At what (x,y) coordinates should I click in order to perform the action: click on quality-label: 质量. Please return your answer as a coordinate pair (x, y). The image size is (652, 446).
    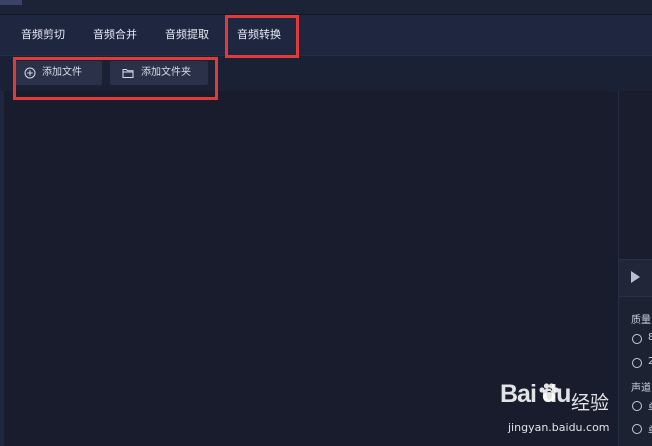
    Looking at the image, I should click on (641, 320).